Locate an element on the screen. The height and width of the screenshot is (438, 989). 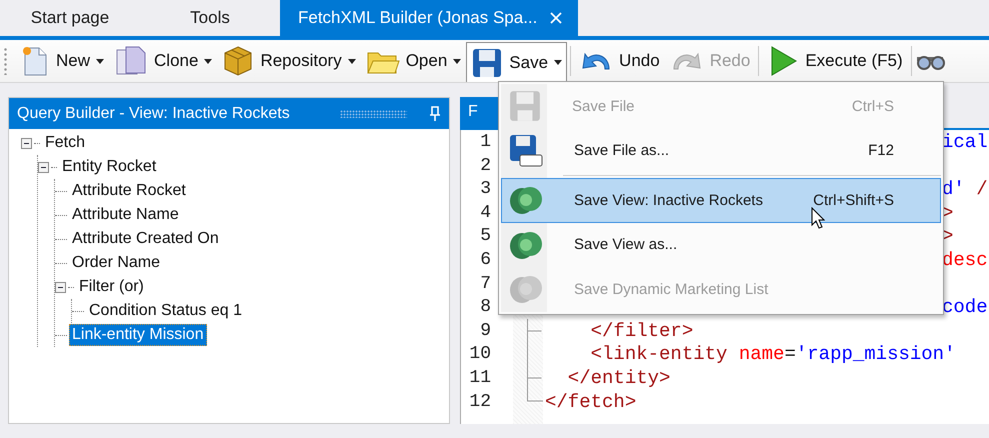
code-line: code is located at coordinates (965, 307).